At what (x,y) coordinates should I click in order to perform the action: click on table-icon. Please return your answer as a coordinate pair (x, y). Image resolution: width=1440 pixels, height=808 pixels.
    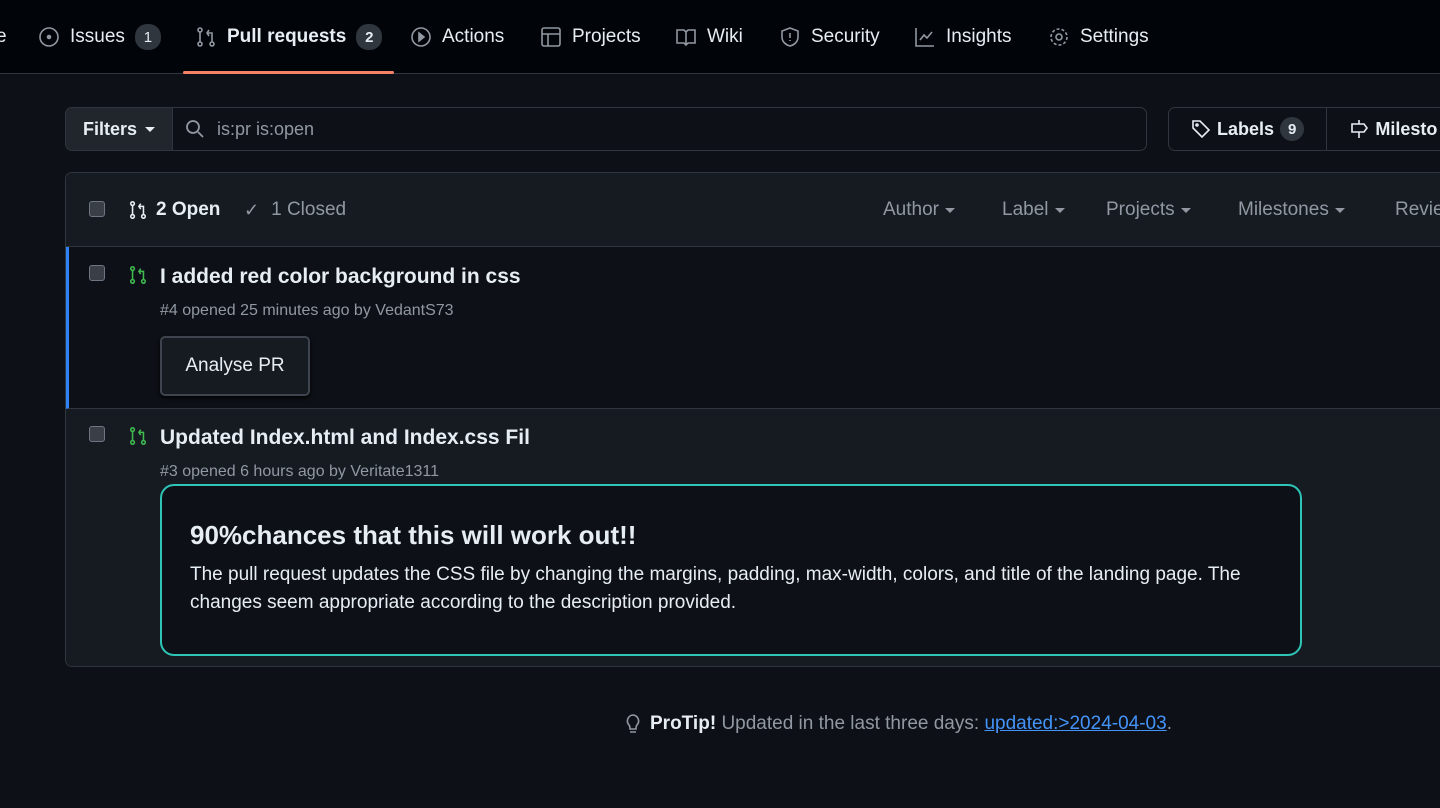
    Looking at the image, I should click on (551, 37).